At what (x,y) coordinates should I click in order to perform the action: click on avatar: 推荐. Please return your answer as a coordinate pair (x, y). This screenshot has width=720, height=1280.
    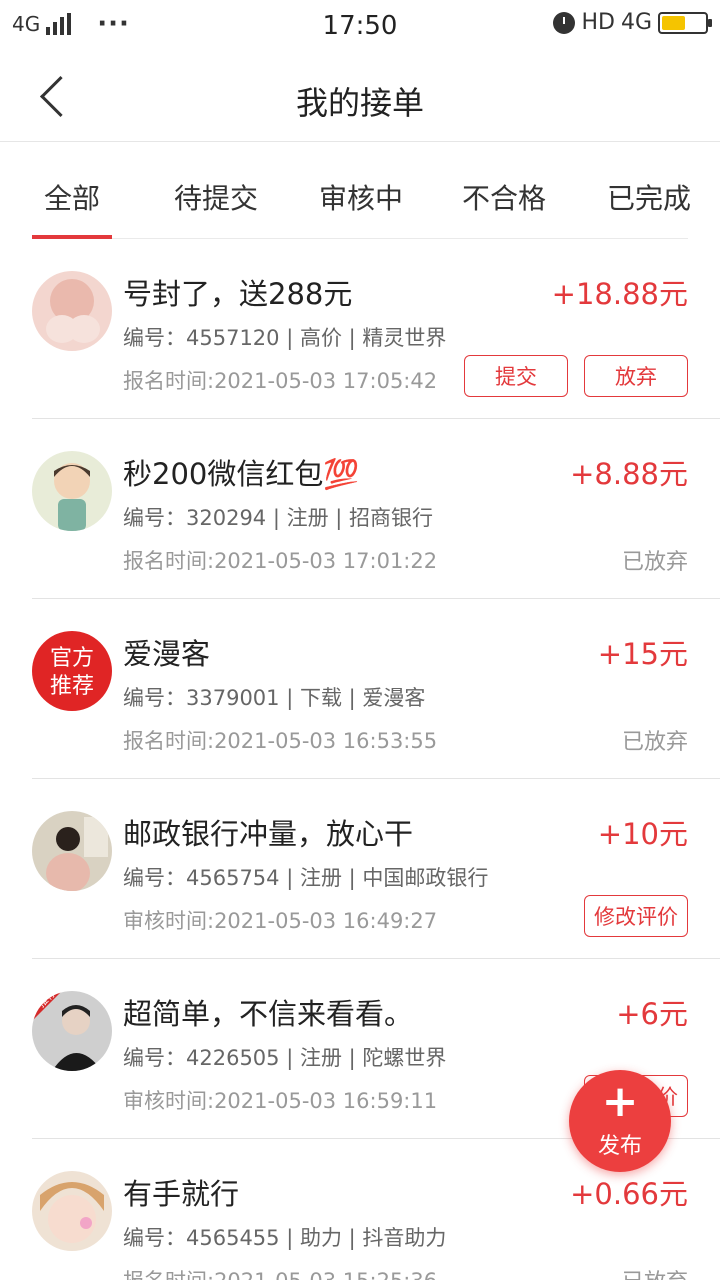
    Looking at the image, I should click on (72, 1031).